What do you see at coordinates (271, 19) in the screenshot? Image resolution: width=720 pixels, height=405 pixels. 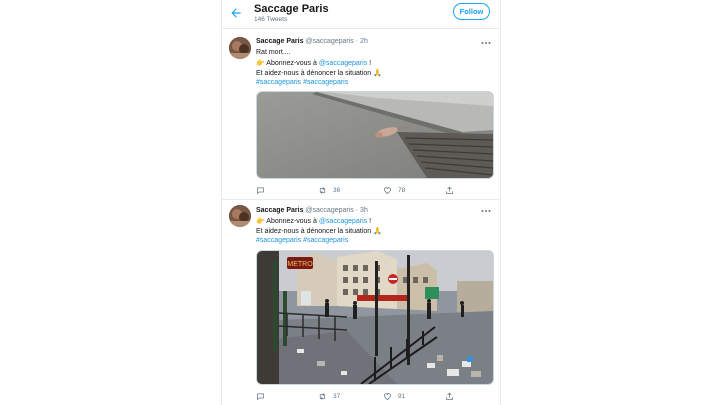 I see `tweet-count: 146 Tweets` at bounding box center [271, 19].